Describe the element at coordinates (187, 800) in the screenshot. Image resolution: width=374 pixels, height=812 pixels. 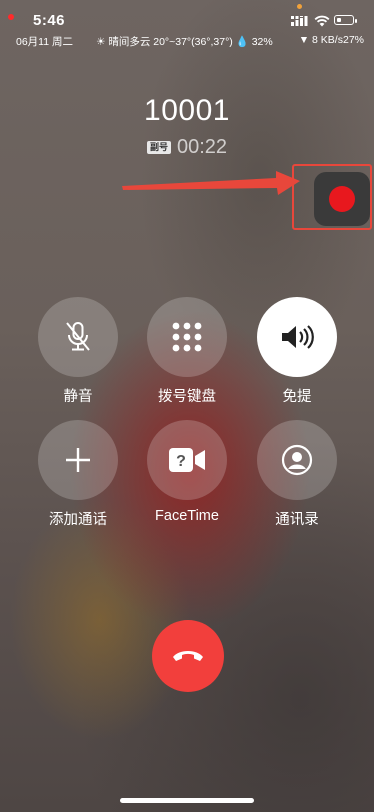
I see `home-indicator` at that location.